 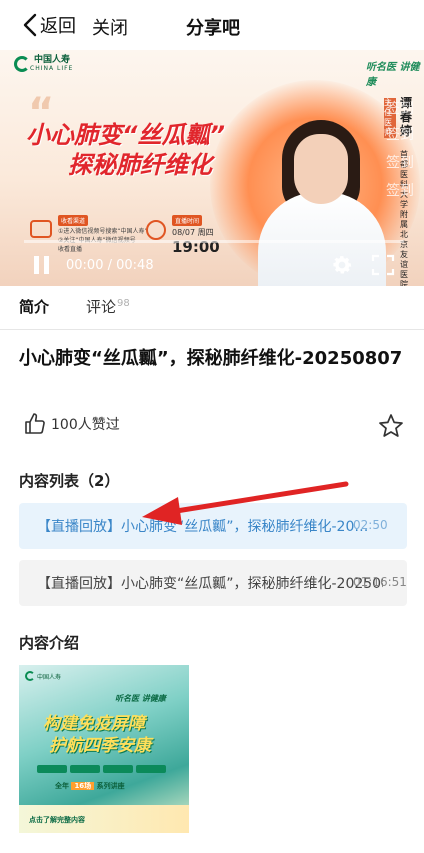 What do you see at coordinates (43, 676) in the screenshot?
I see `poster-logo: 中国人寿` at bounding box center [43, 676].